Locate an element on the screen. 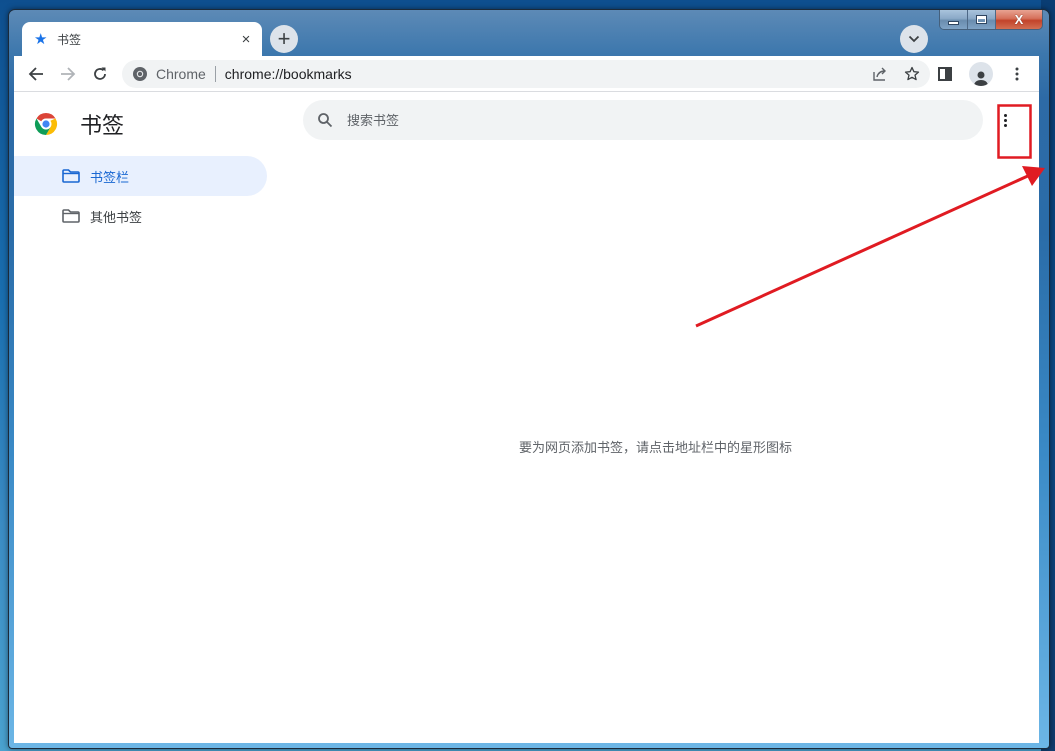  forward-arrow-icon is located at coordinates (68, 73).